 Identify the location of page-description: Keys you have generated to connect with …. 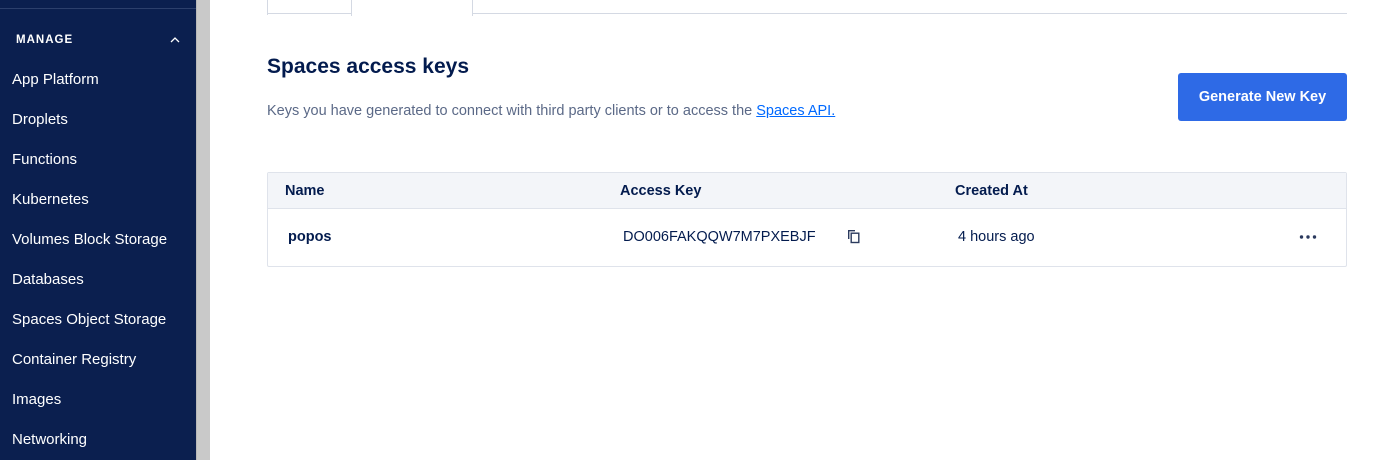
(551, 111).